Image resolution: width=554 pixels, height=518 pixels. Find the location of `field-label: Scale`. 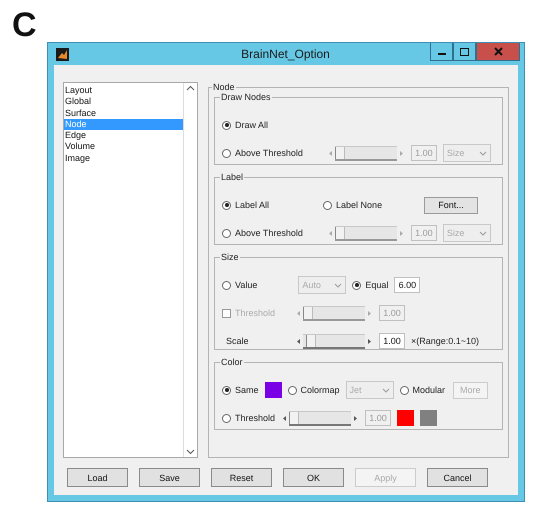

field-label: Scale is located at coordinates (237, 341).